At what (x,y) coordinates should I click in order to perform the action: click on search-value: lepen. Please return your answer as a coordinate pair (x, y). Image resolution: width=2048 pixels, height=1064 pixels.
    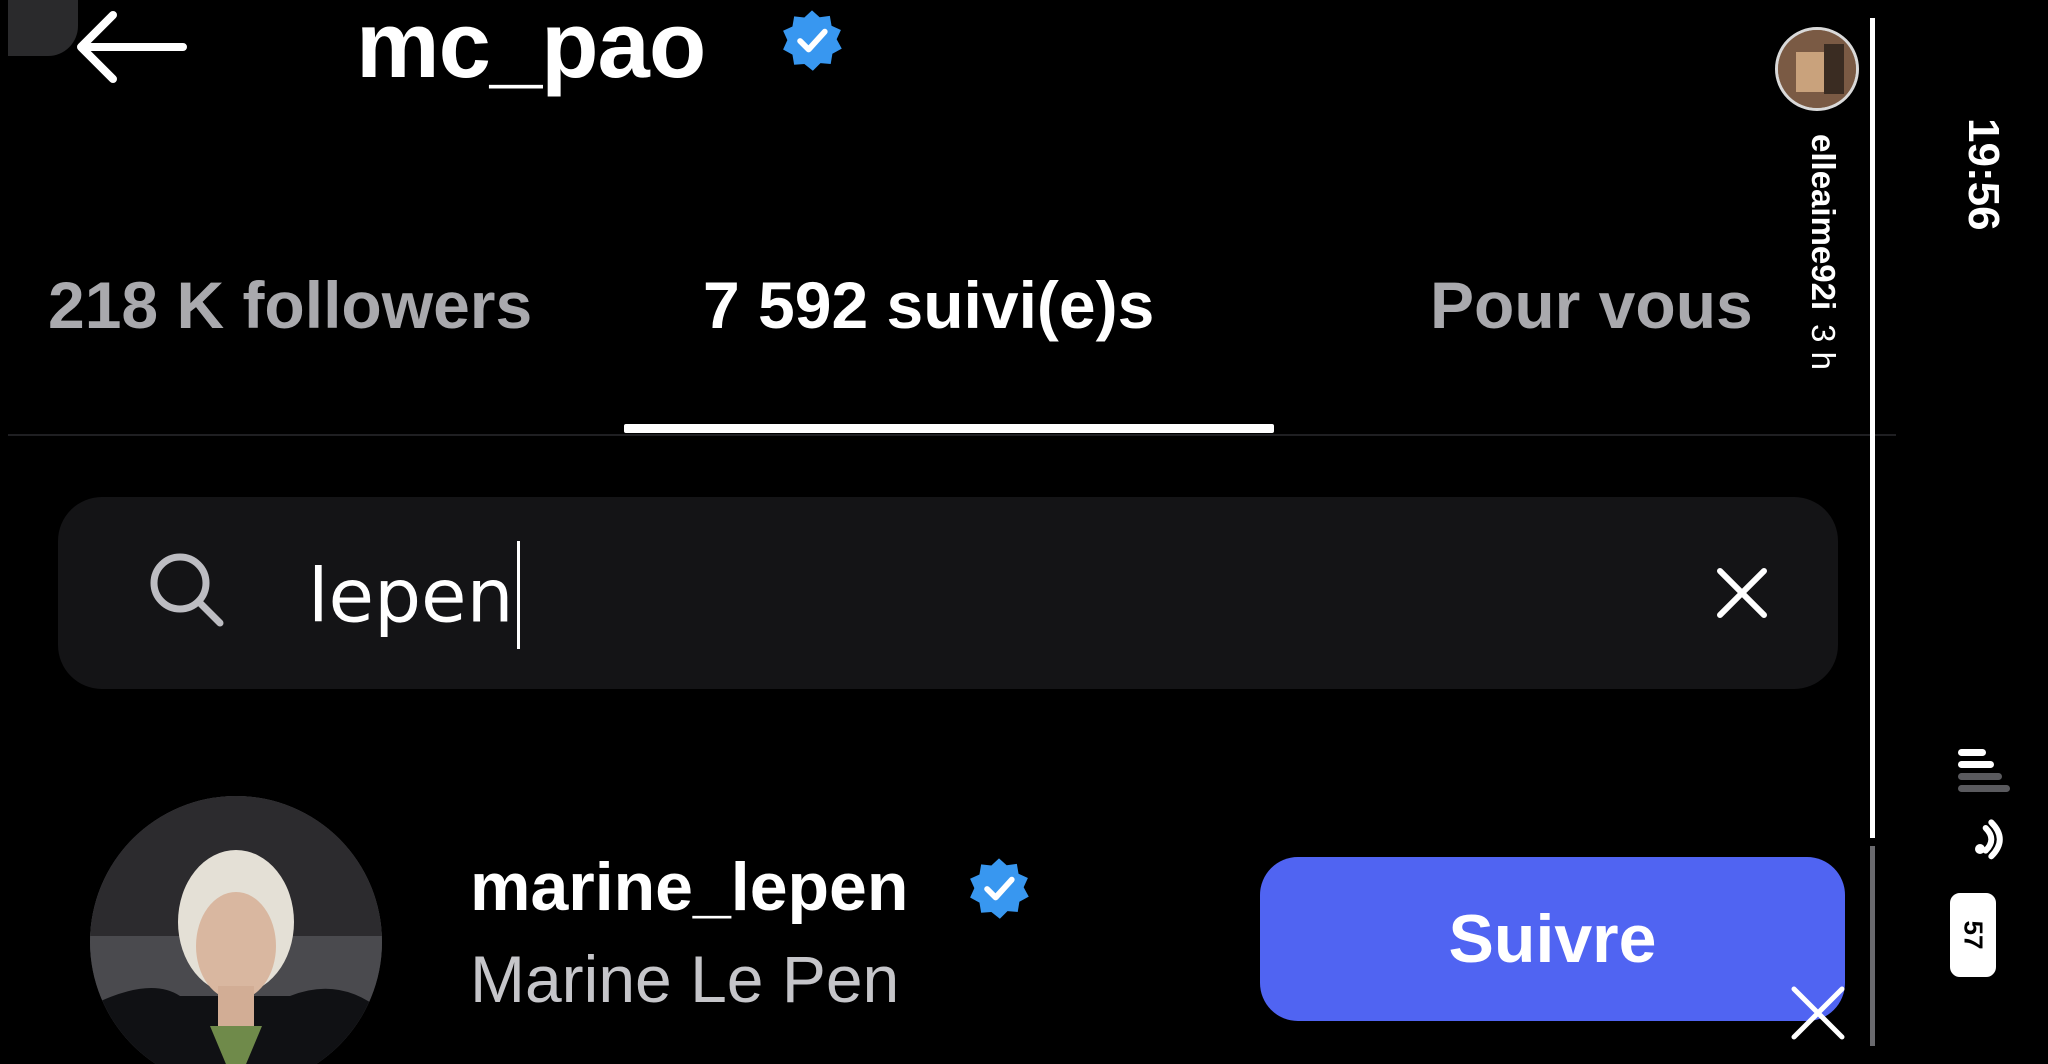
    Looking at the image, I should click on (411, 596).